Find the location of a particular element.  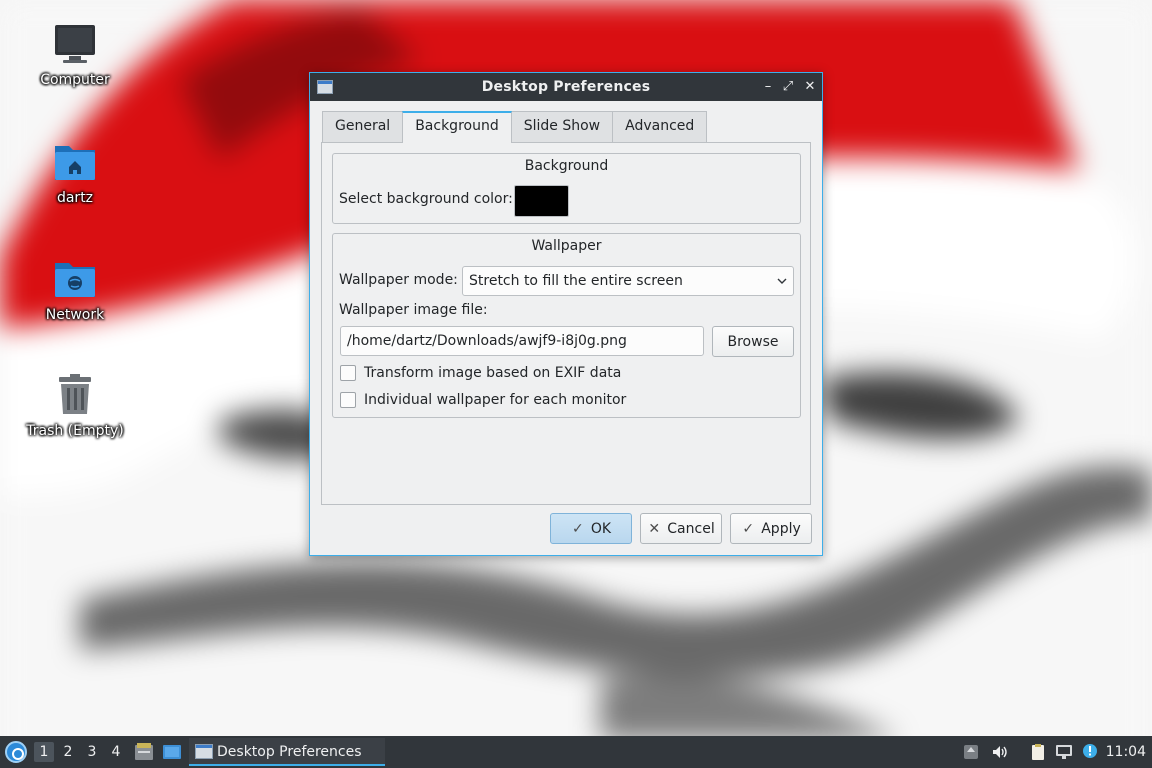

browse-button-label: Browse is located at coordinates (753, 341).